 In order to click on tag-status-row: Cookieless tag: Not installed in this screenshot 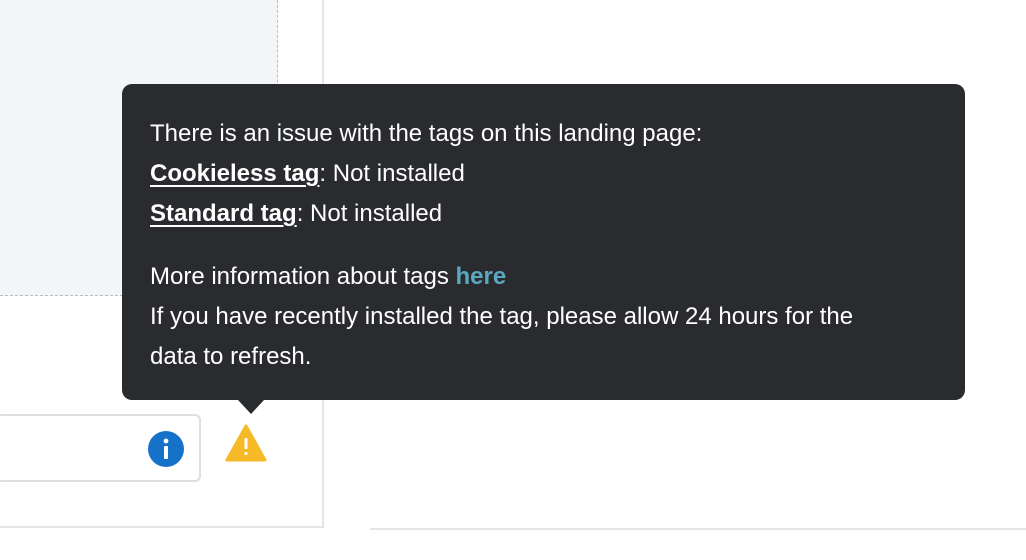, I will do `click(543, 174)`.